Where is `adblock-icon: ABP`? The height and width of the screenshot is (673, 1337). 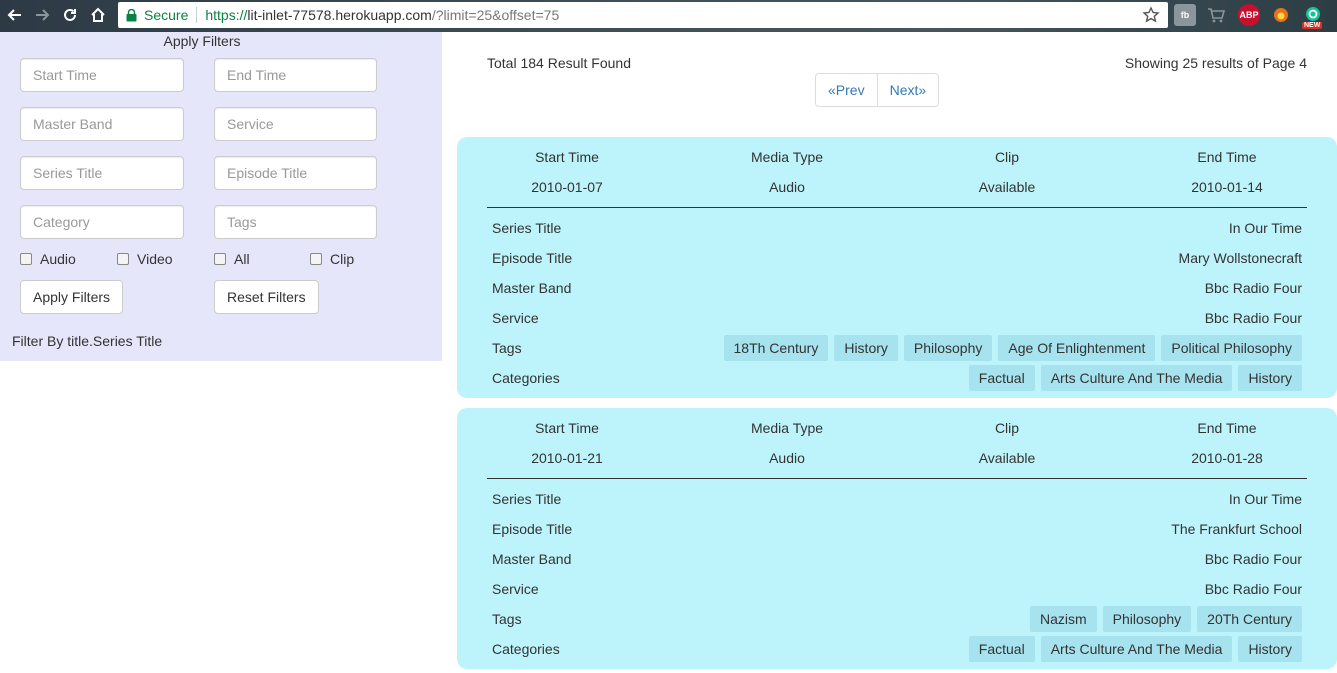 adblock-icon: ABP is located at coordinates (1249, 15).